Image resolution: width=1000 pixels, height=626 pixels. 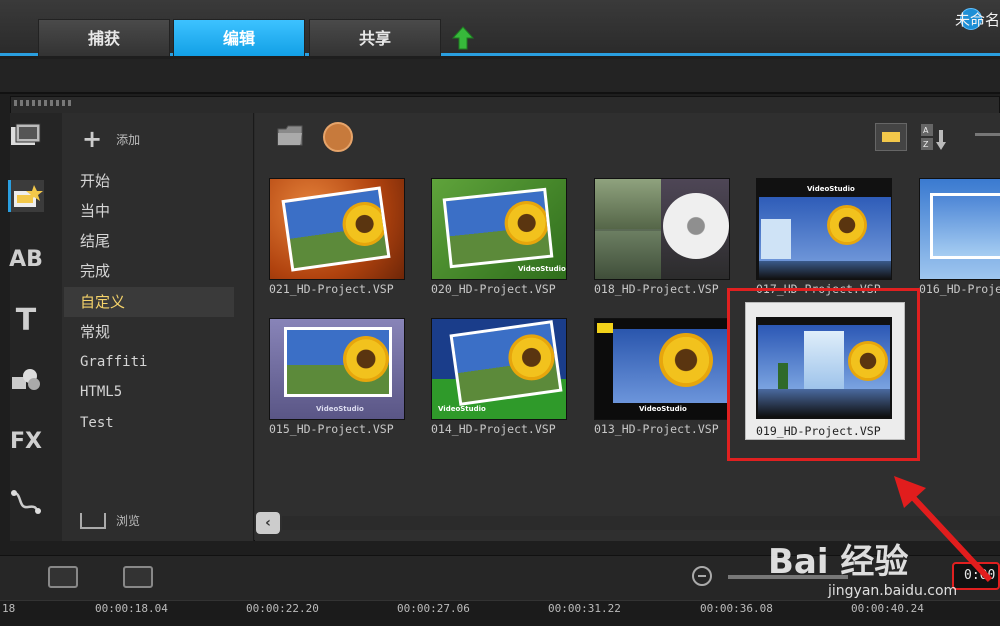 I want to click on panel-grip, so click(x=43, y=103).